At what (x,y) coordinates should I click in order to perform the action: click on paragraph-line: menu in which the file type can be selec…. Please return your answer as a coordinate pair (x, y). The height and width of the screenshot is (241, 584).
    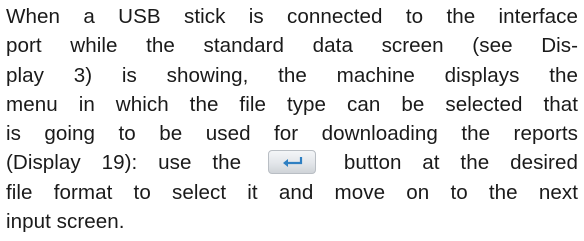
    Looking at the image, I should click on (292, 104).